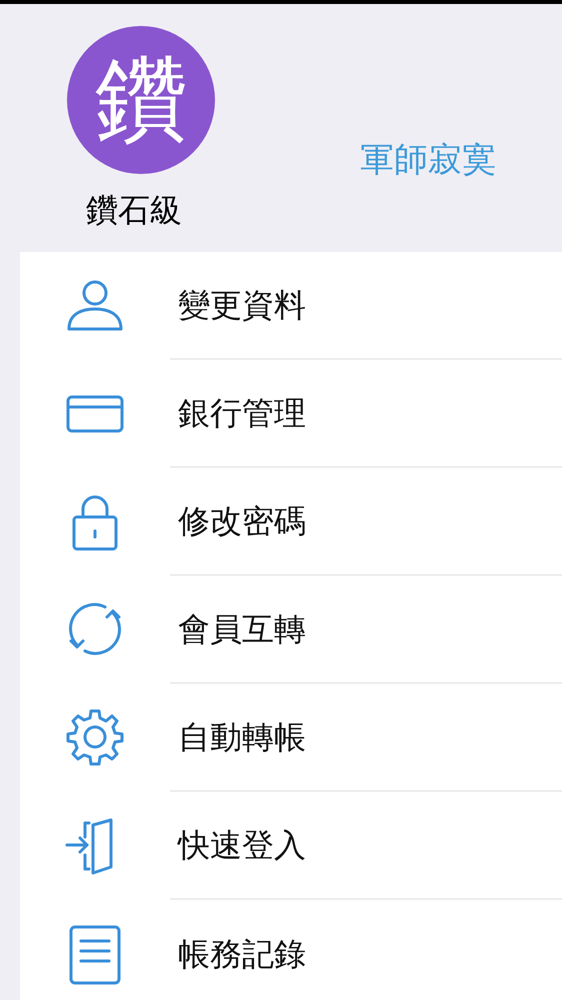  Describe the element at coordinates (242, 413) in the screenshot. I see `menu-item: 銀行管理` at that location.